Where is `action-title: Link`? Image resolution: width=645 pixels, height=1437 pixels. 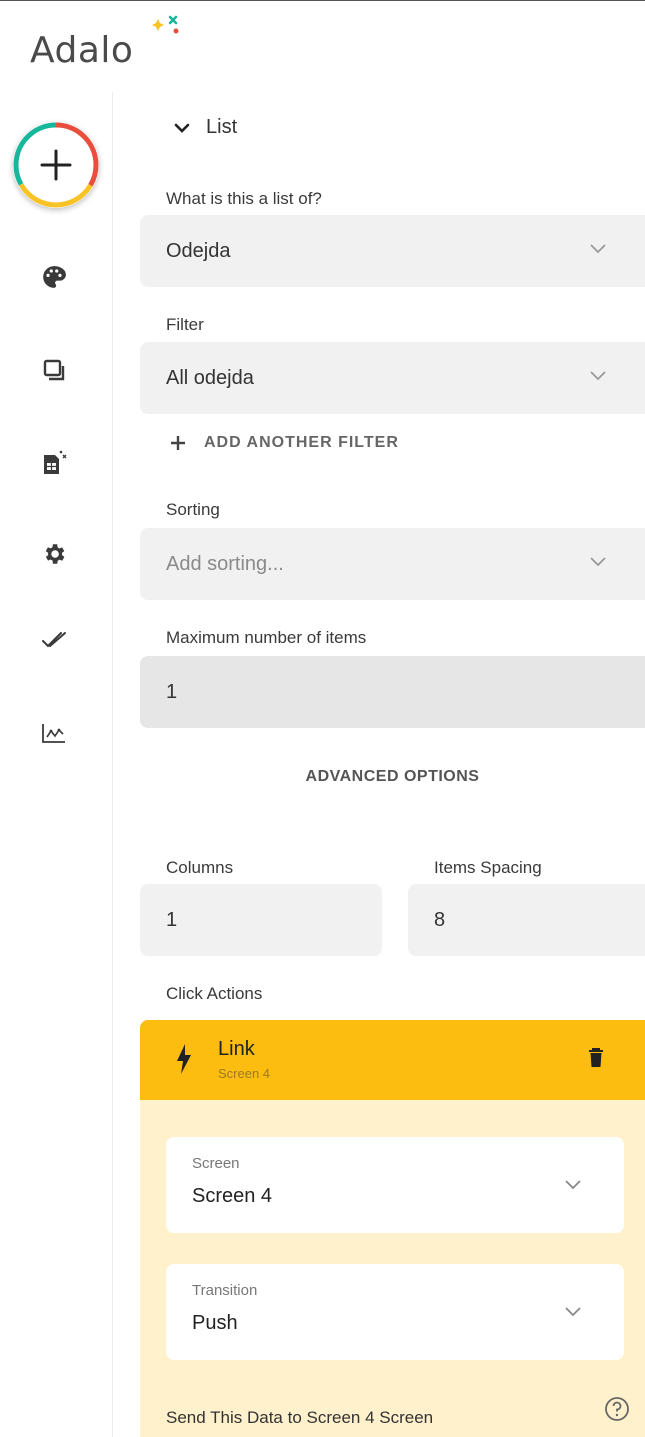 action-title: Link is located at coordinates (236, 1049).